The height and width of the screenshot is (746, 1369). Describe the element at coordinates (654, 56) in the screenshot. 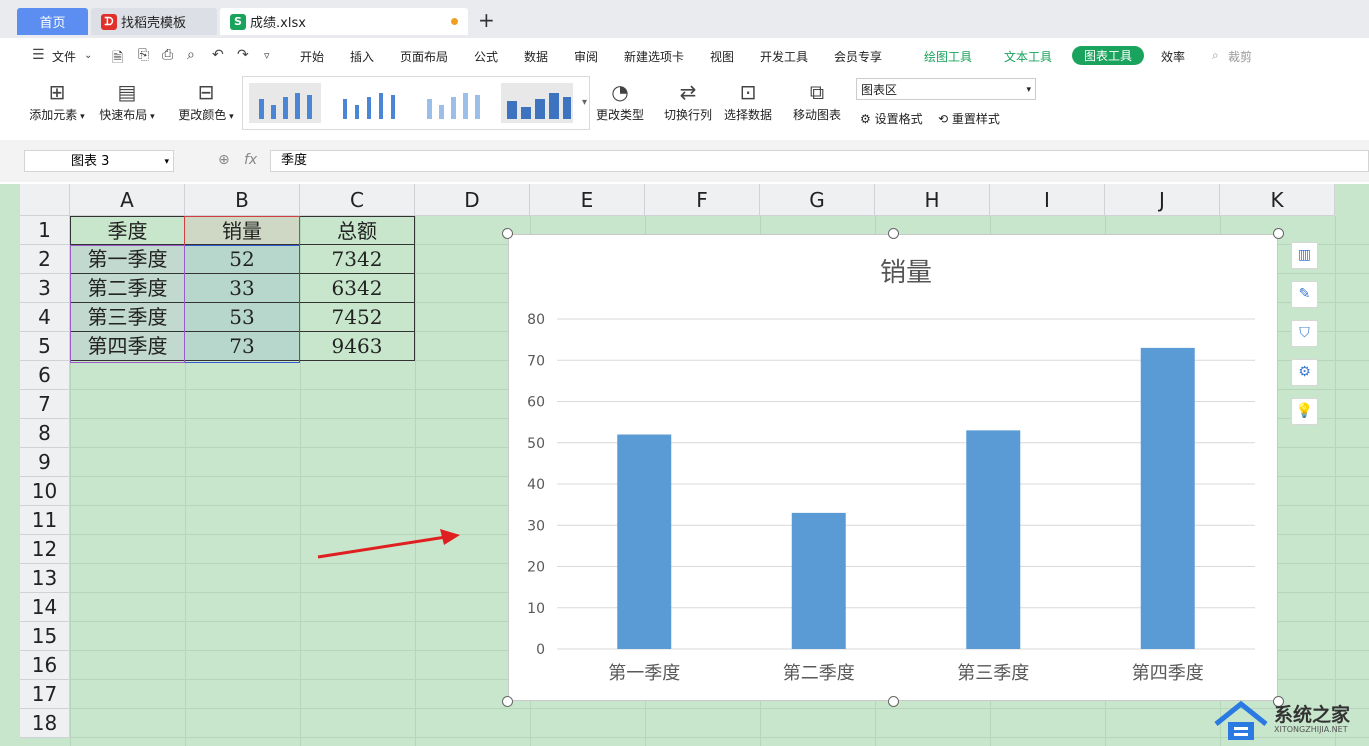

I see `menu-new-tab: 新建选项卡` at that location.